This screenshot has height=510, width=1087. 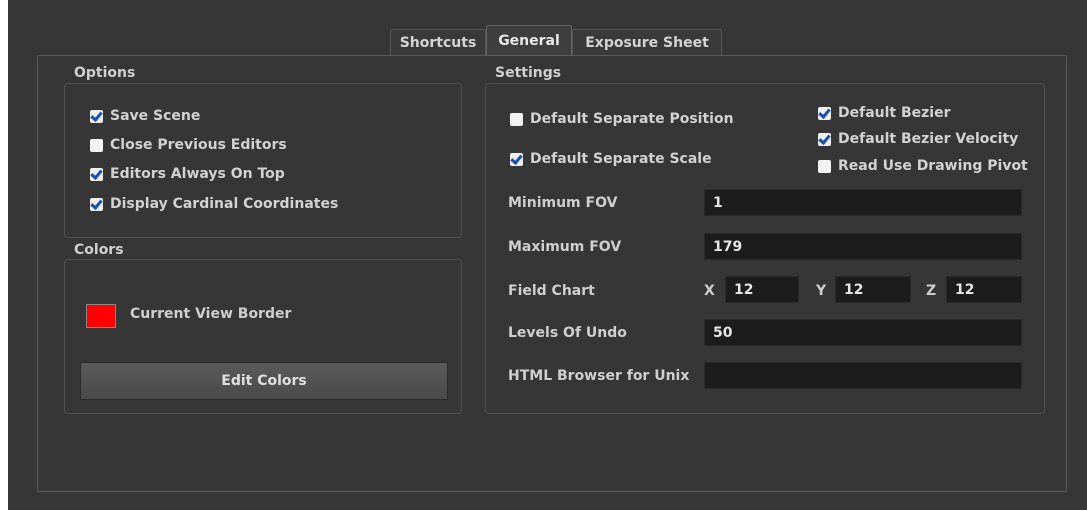 What do you see at coordinates (438, 42) in the screenshot?
I see `tab-shortcuts: Shortcuts` at bounding box center [438, 42].